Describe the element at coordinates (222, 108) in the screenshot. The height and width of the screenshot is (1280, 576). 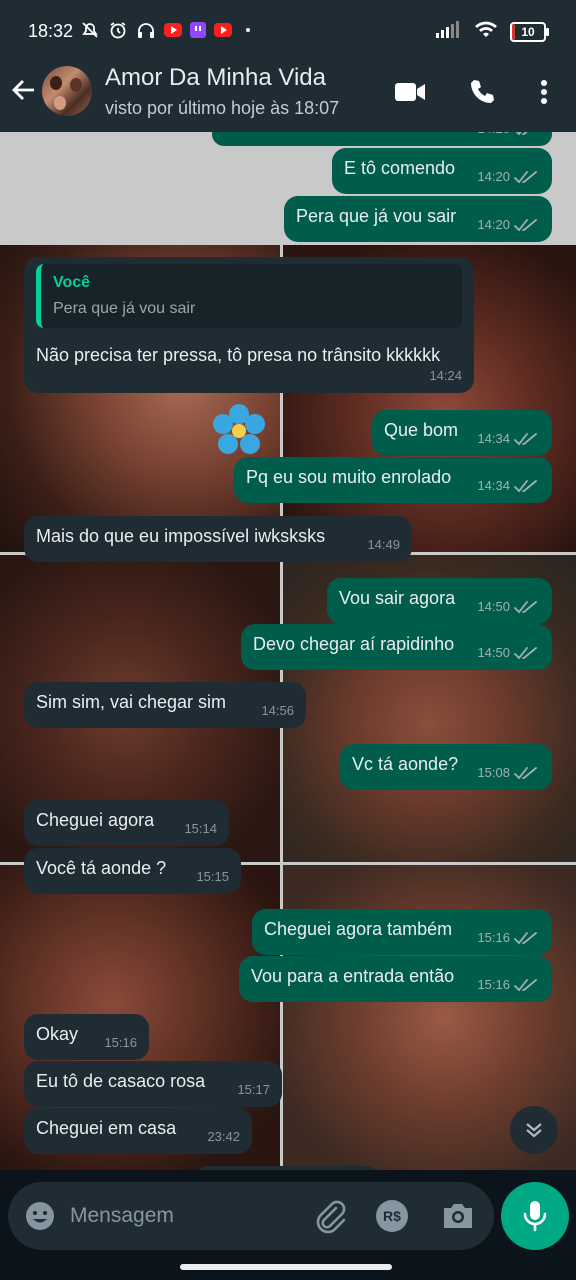
I see `last-seen-status: visto por último hoje às 18:07` at that location.